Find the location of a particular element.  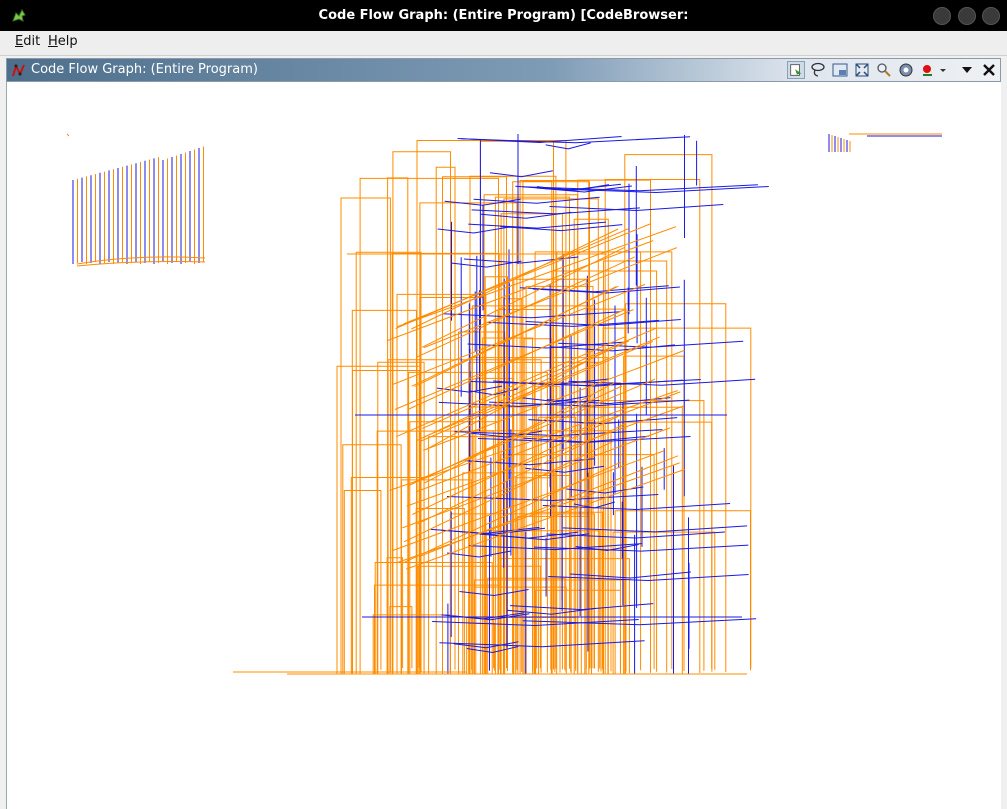

menu-edit: Edit is located at coordinates (27, 41).